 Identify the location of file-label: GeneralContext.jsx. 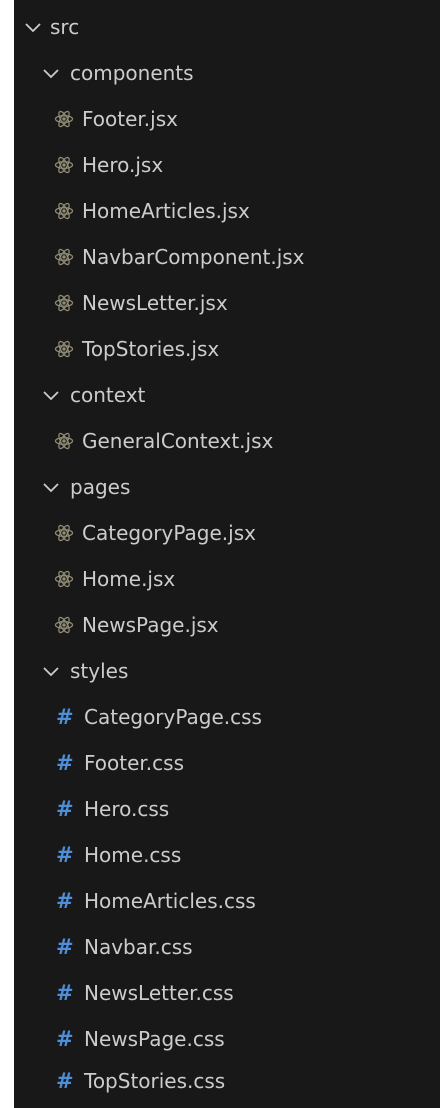
(178, 441).